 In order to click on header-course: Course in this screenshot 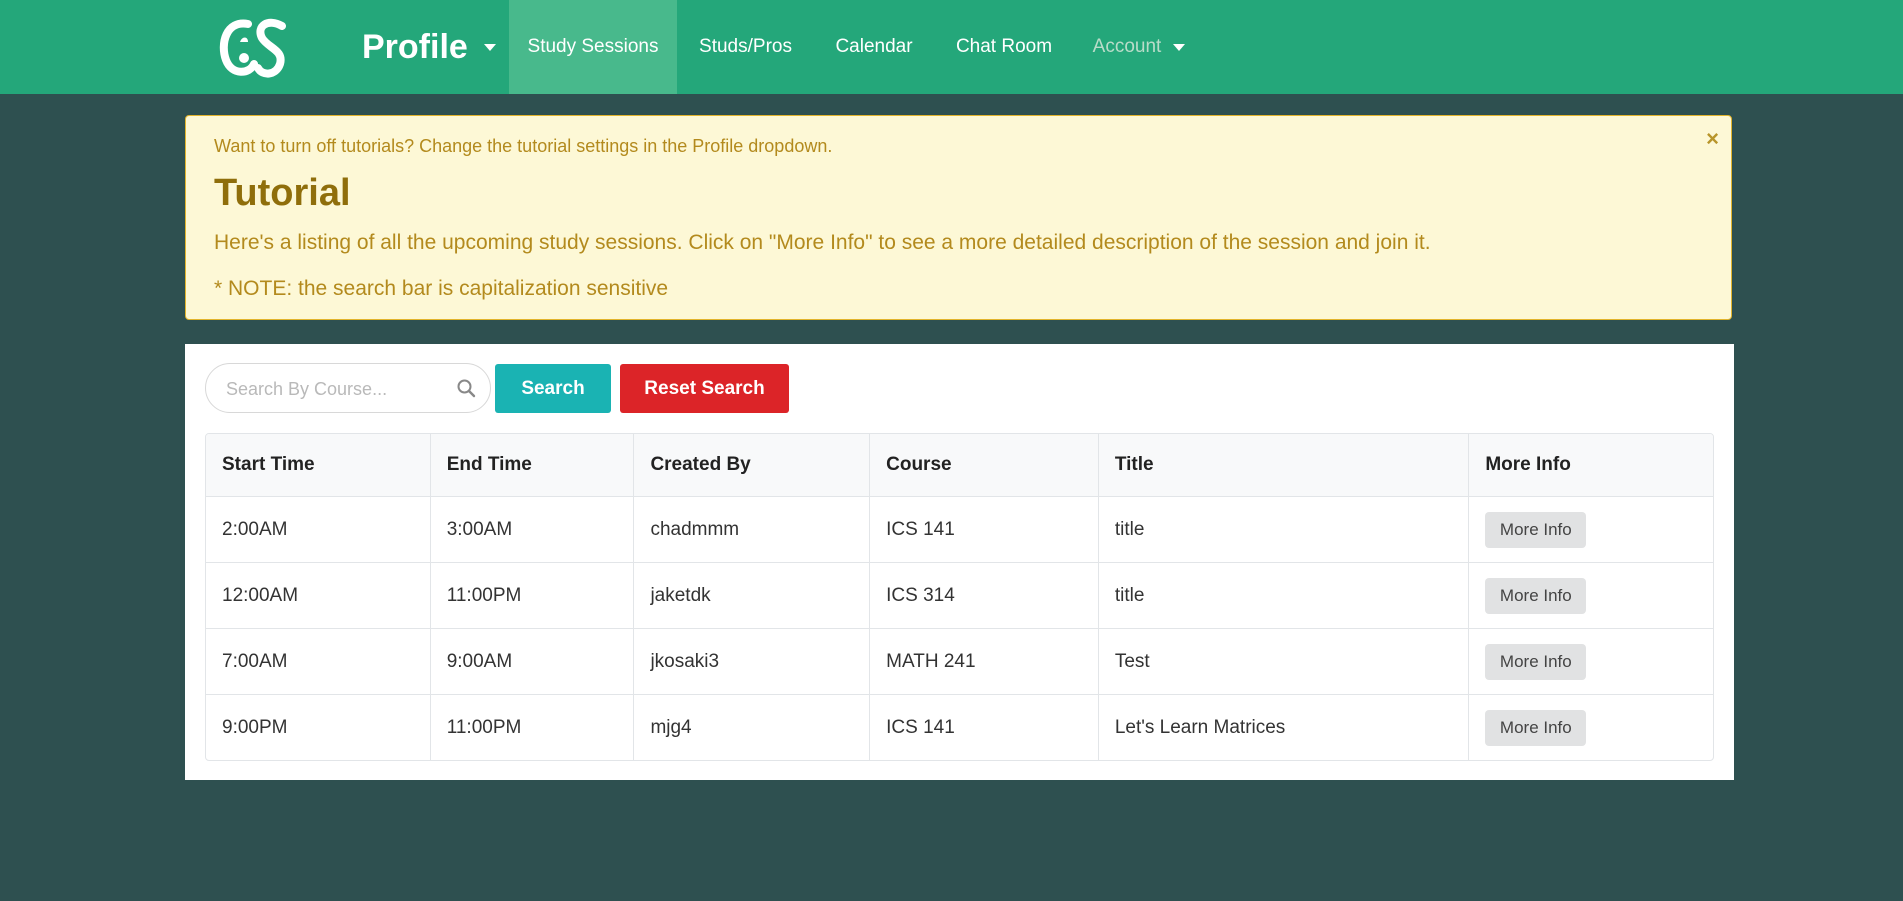, I will do `click(983, 465)`.